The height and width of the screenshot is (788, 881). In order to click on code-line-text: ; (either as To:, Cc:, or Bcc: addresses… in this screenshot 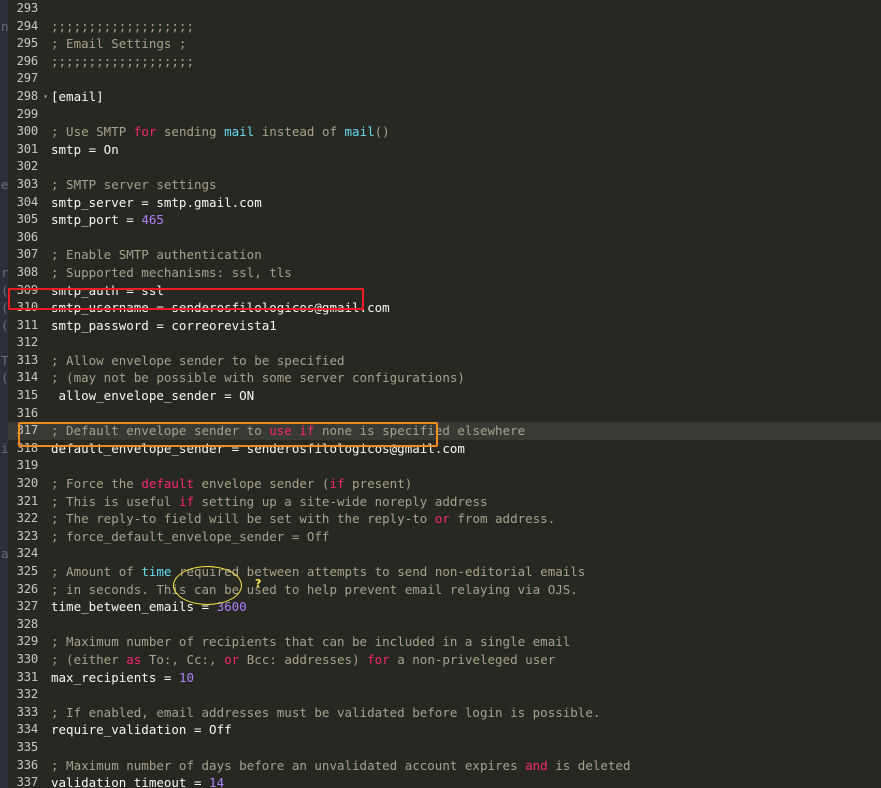, I will do `click(466, 660)`.